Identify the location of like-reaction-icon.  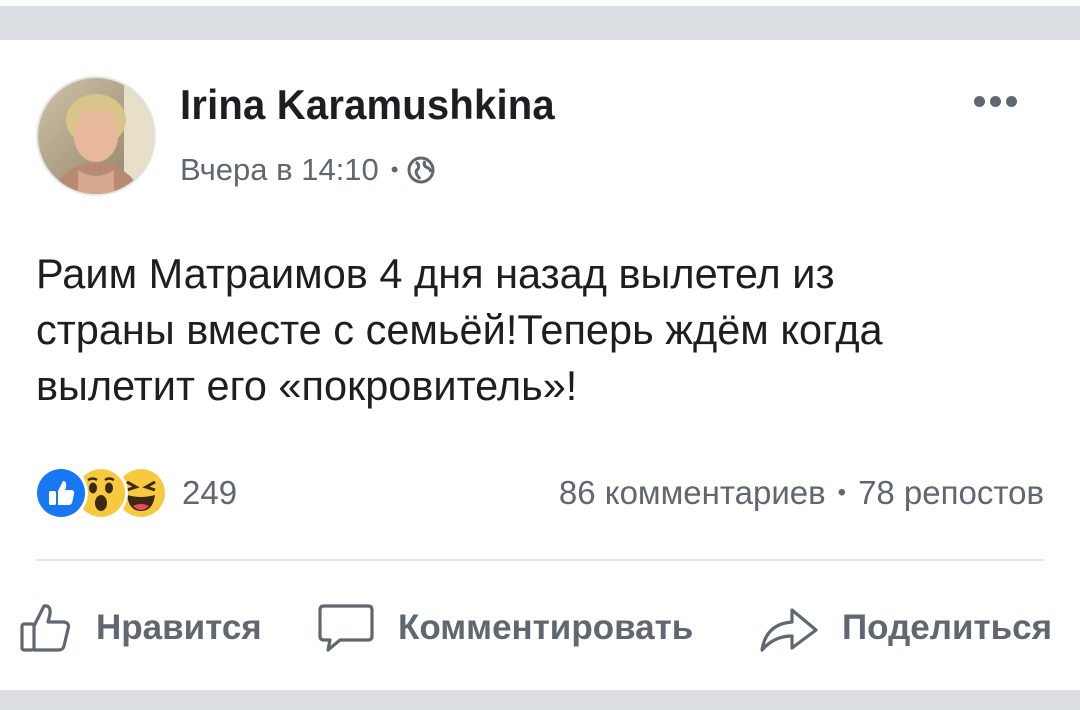
(61, 493).